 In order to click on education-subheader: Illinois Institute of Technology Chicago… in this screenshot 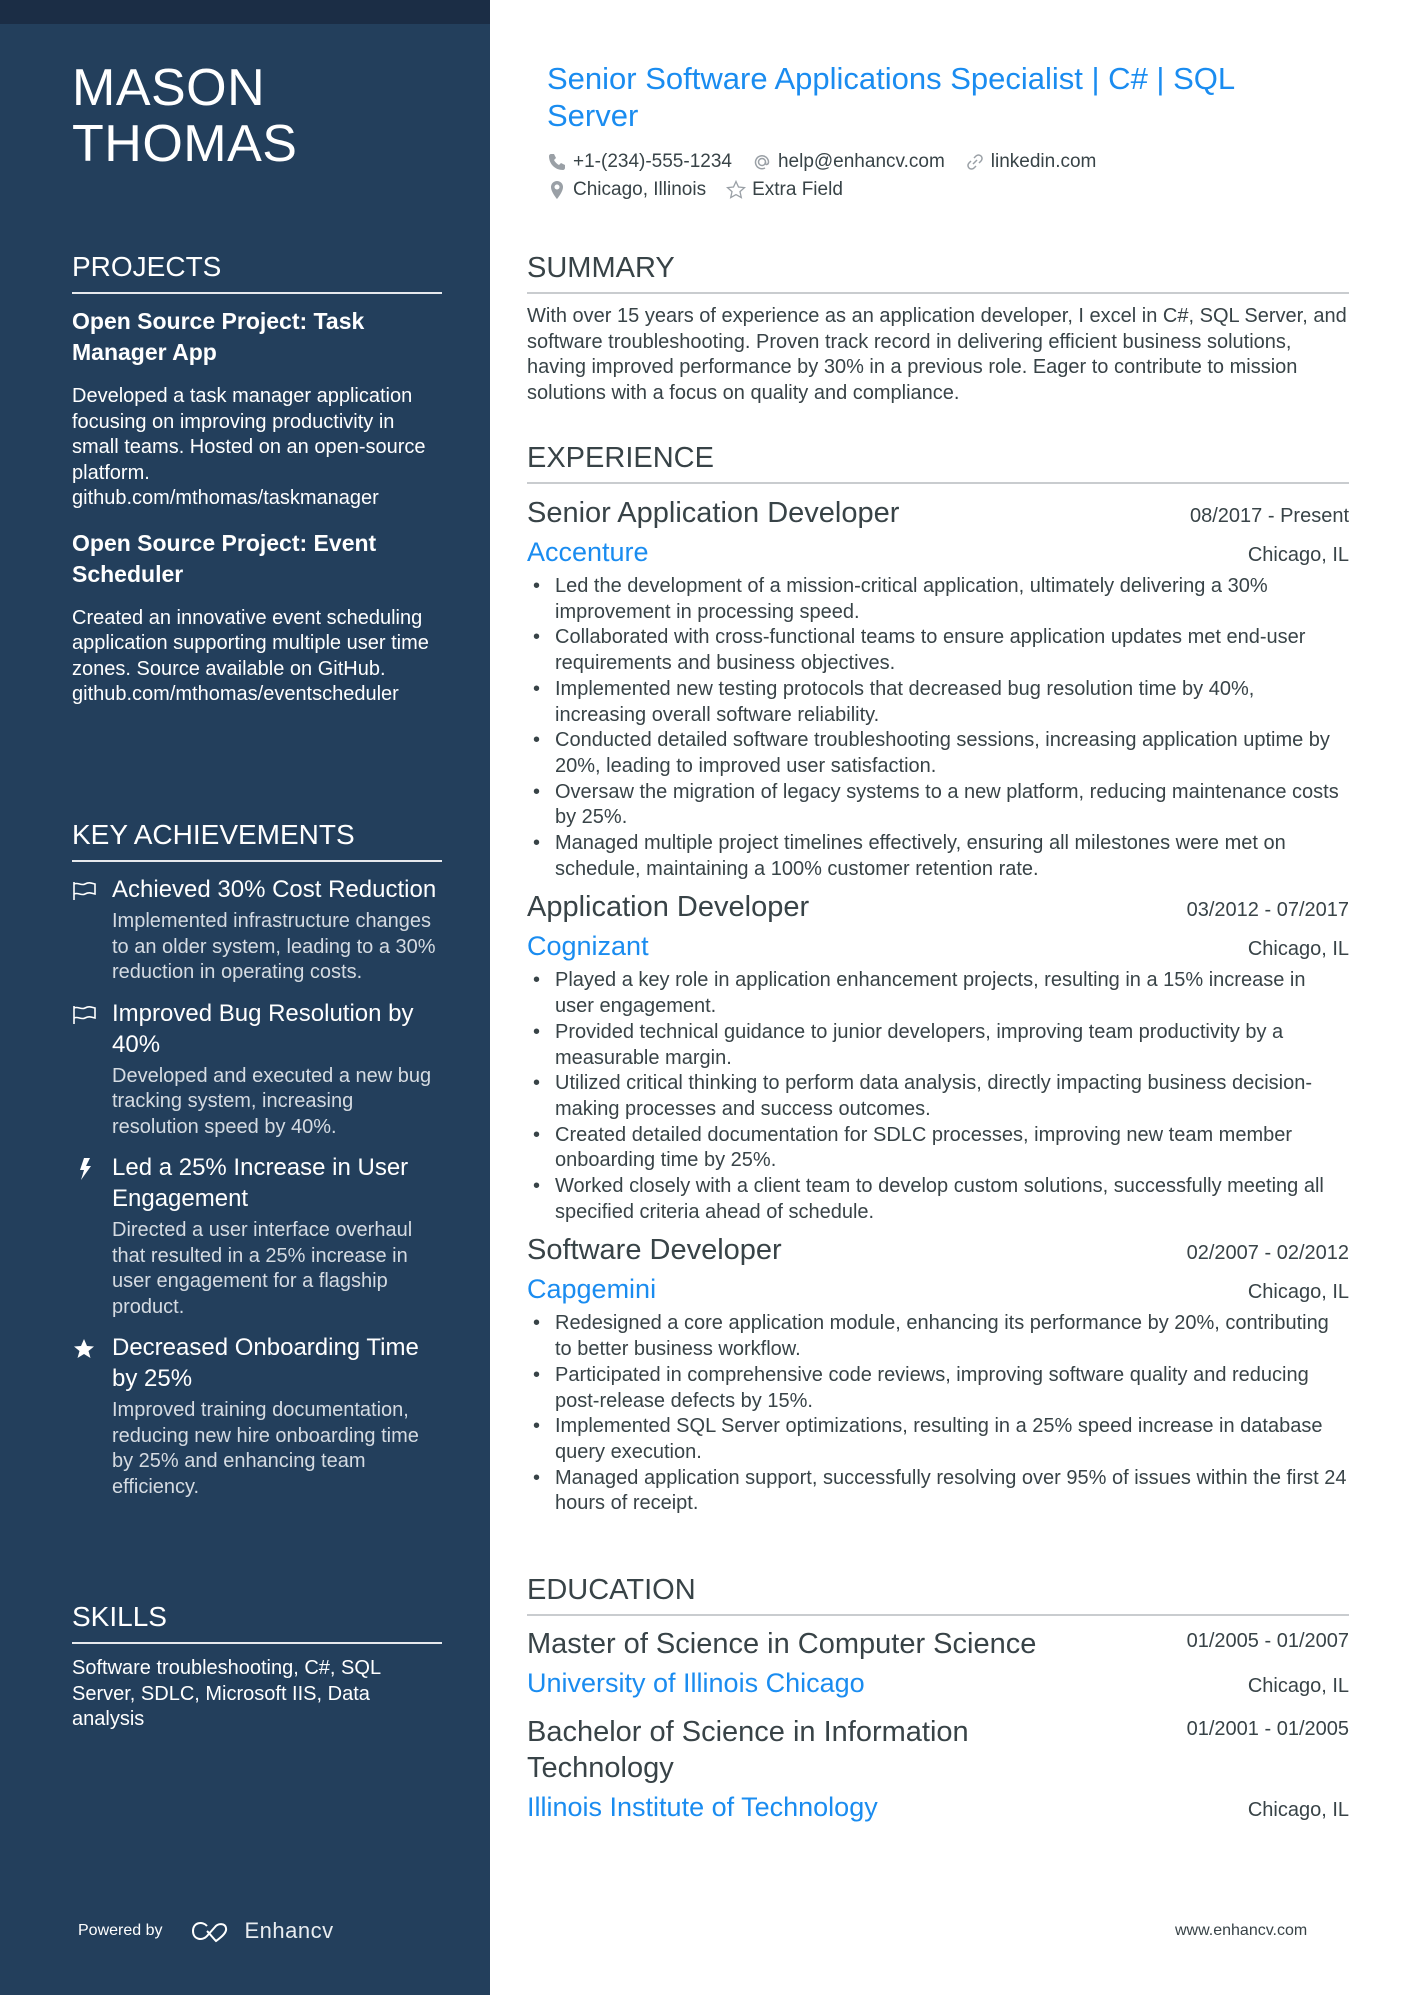, I will do `click(938, 1807)`.